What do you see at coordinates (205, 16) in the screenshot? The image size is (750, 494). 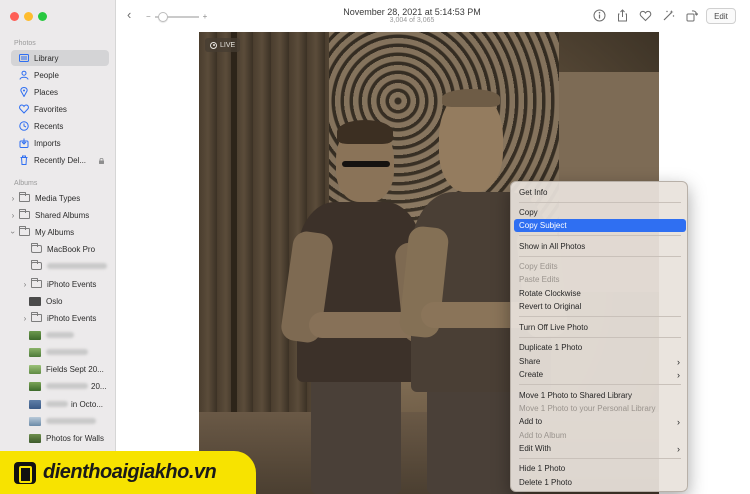 I see `zoom-in-icon: +` at bounding box center [205, 16].